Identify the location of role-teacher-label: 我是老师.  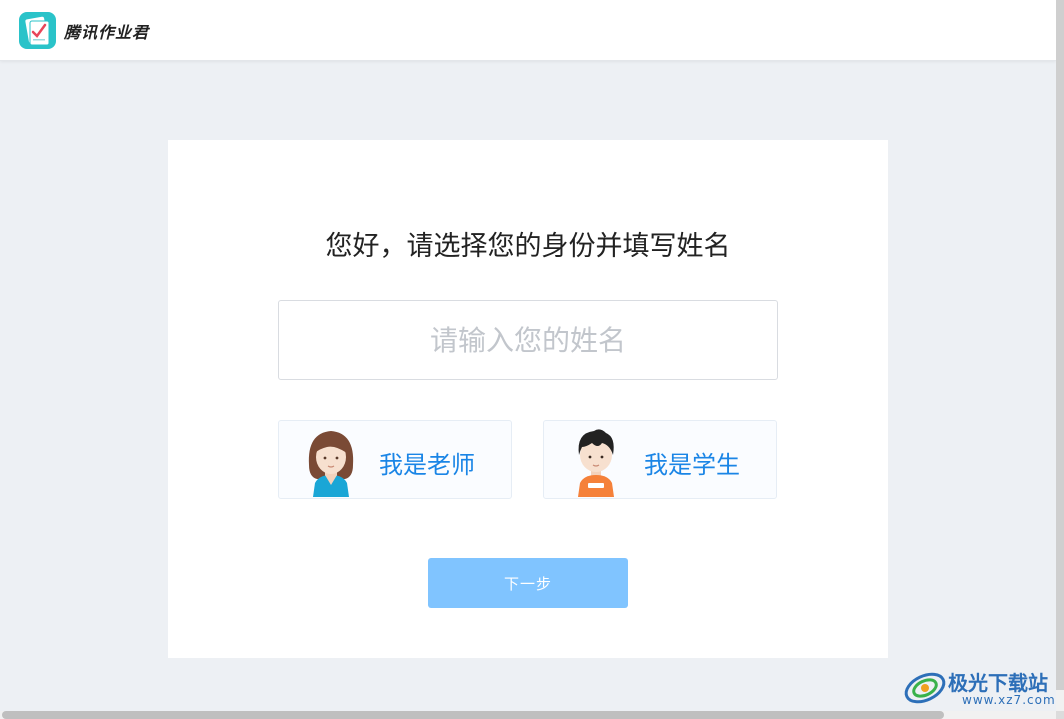
(427, 465).